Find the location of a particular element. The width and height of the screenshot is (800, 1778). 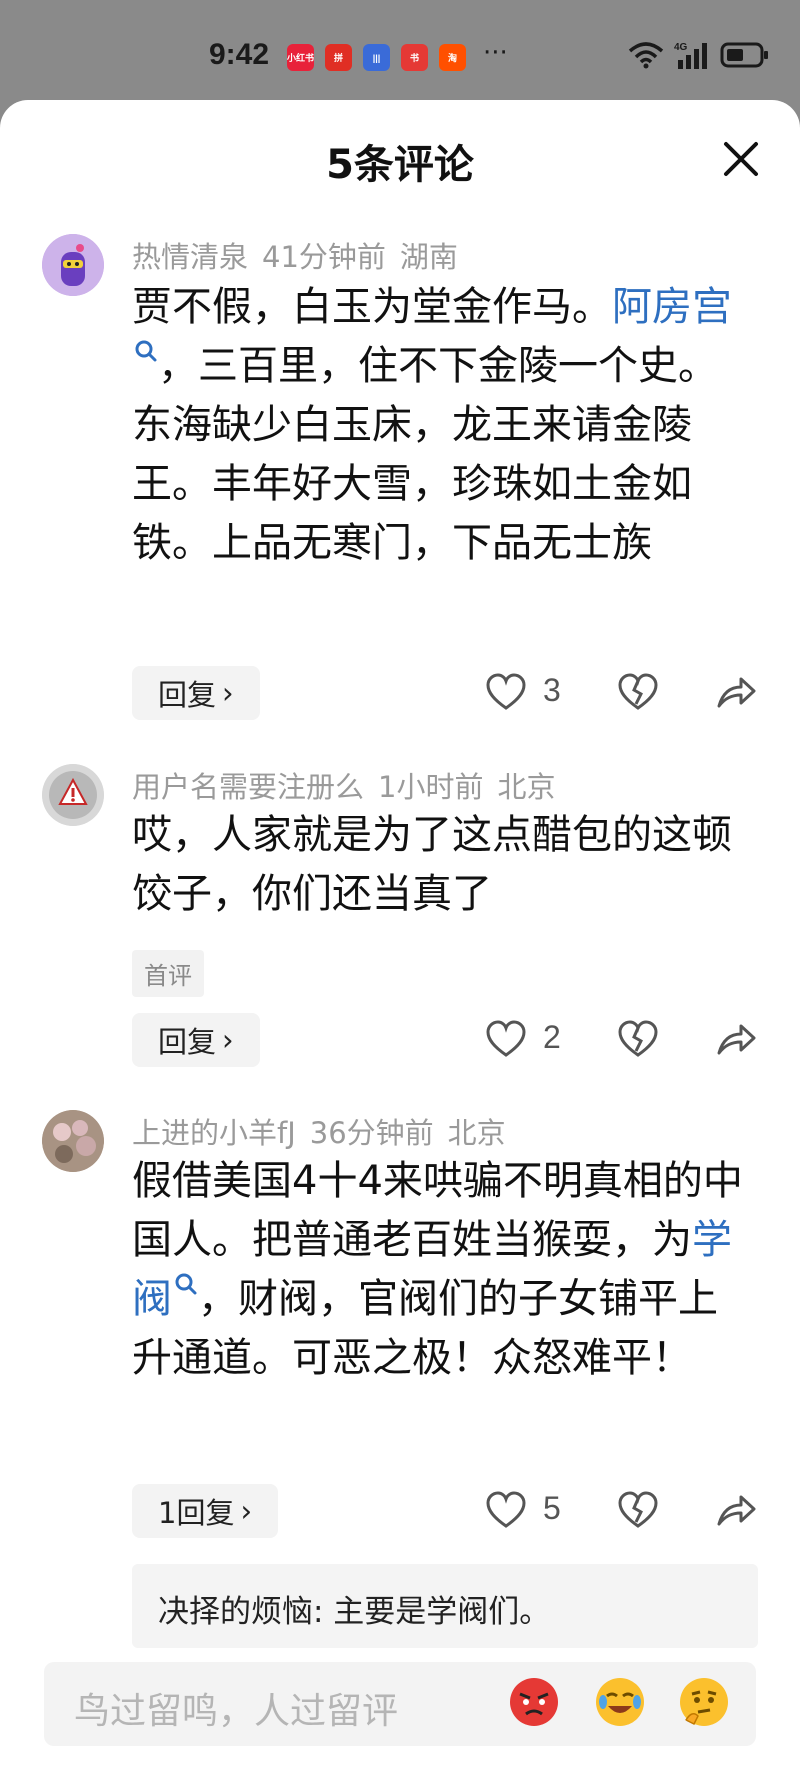

sheet-title: 5条评论 is located at coordinates (400, 165).